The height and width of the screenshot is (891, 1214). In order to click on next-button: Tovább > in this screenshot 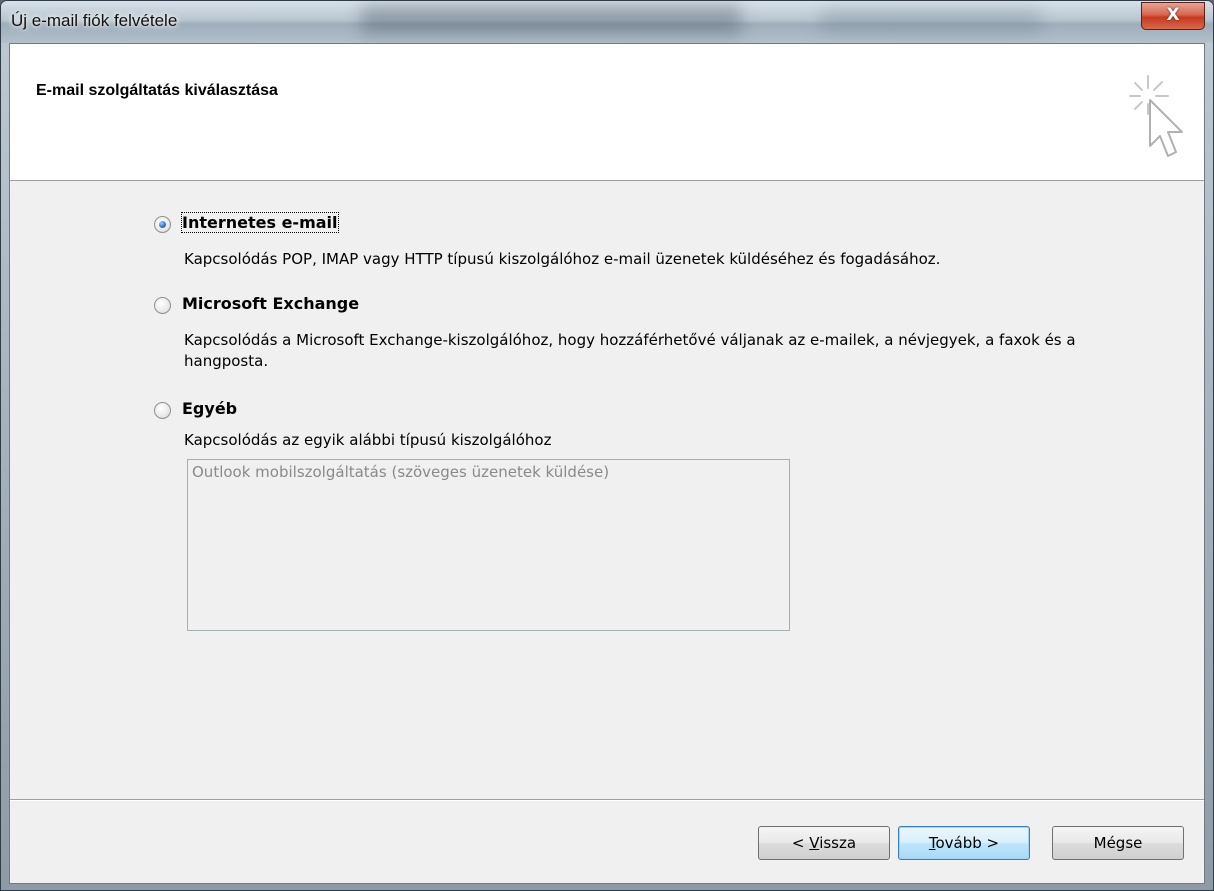, I will do `click(964, 843)`.